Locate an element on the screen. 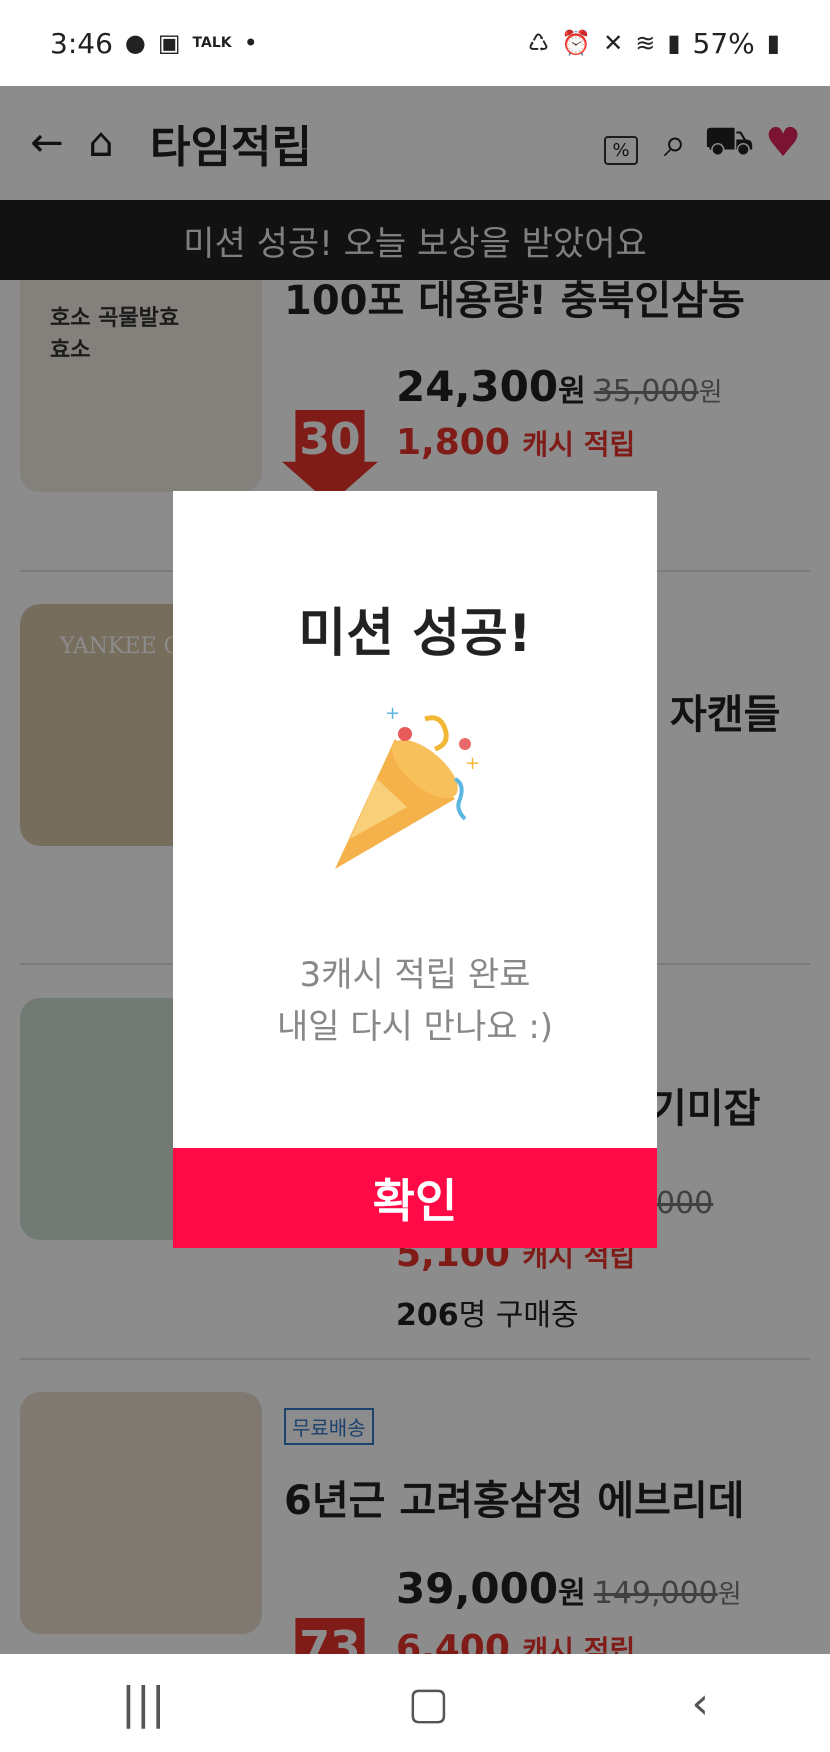  recent-apps-icon: ||| is located at coordinates (143, 1703).